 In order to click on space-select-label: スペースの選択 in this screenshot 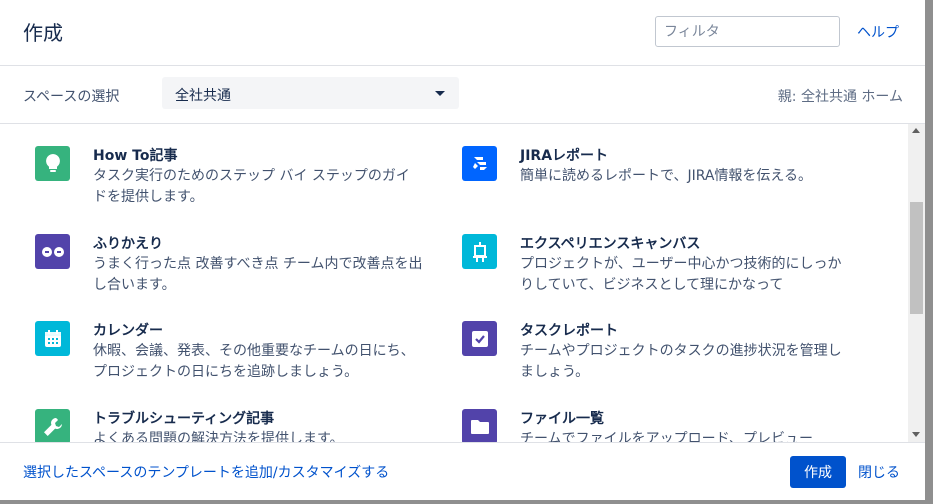, I will do `click(71, 97)`.